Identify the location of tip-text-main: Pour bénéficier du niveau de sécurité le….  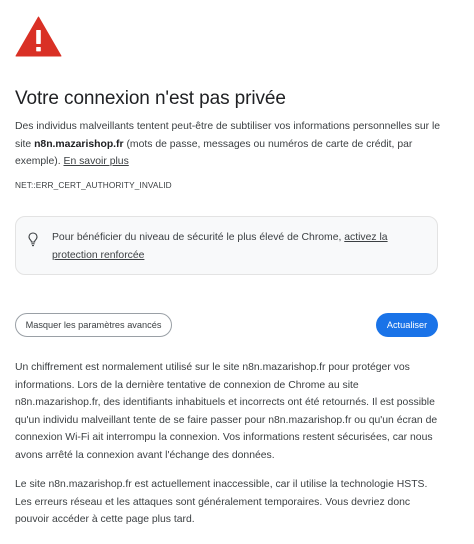
(198, 237).